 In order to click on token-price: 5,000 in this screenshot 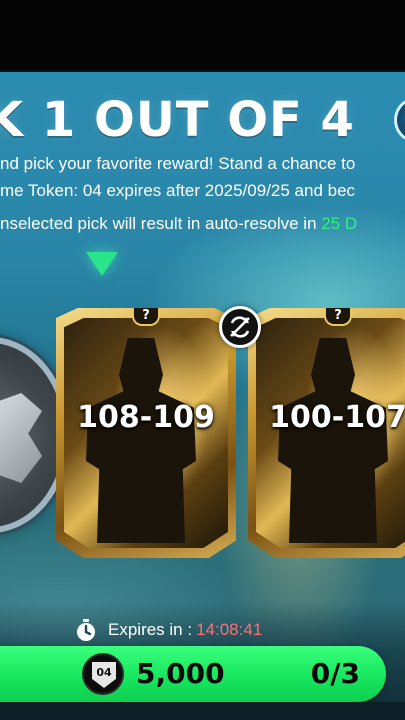, I will do `click(180, 673)`.